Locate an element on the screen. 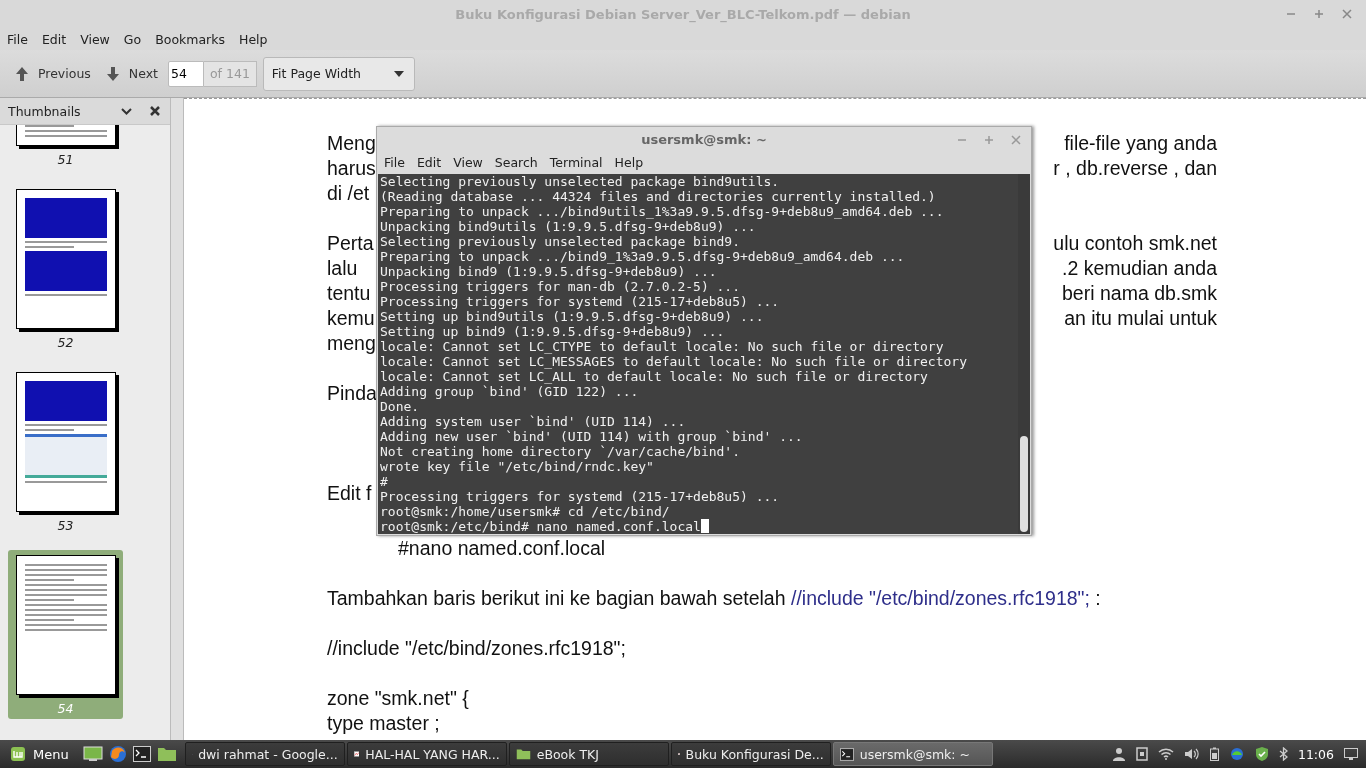  include-link: //include "/etc/bind/zones.rfc1918"; is located at coordinates (940, 598).